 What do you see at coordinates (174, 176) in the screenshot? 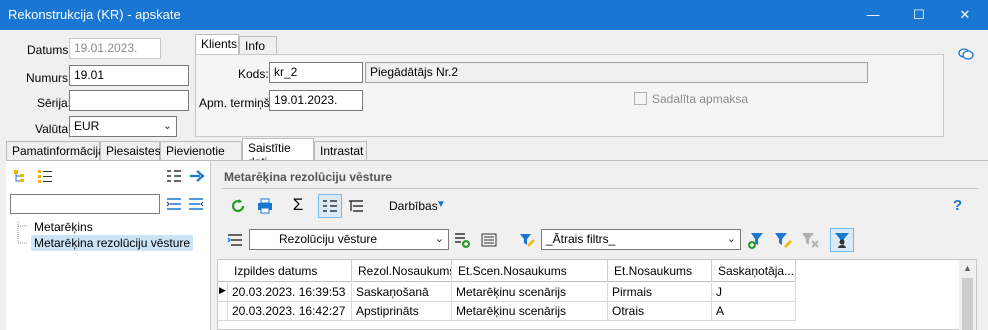
I see `list-view-icon` at bounding box center [174, 176].